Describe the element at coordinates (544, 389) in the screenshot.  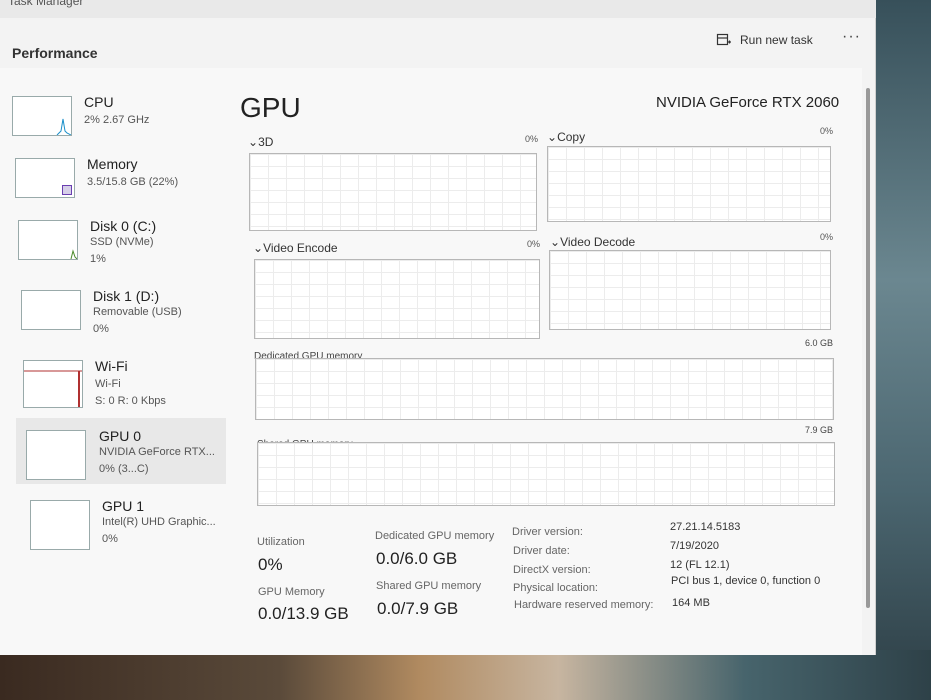
I see `dedicated-memory-graph` at that location.